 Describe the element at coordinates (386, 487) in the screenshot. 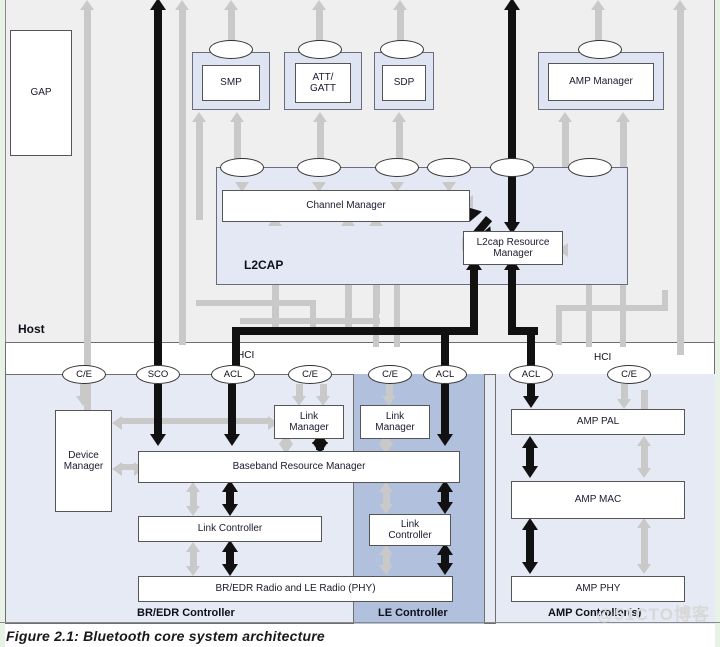

I see `grey-arrowhead-bb-lc-le-up` at that location.